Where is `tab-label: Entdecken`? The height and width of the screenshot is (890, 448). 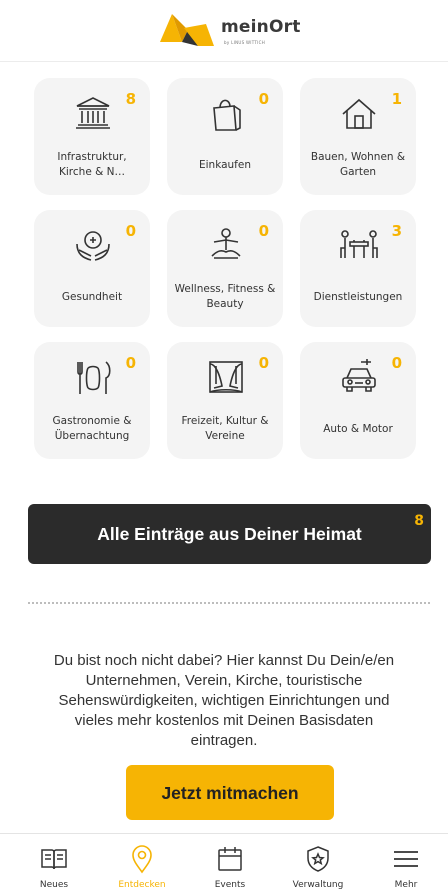 tab-label: Entdecken is located at coordinates (142, 885).